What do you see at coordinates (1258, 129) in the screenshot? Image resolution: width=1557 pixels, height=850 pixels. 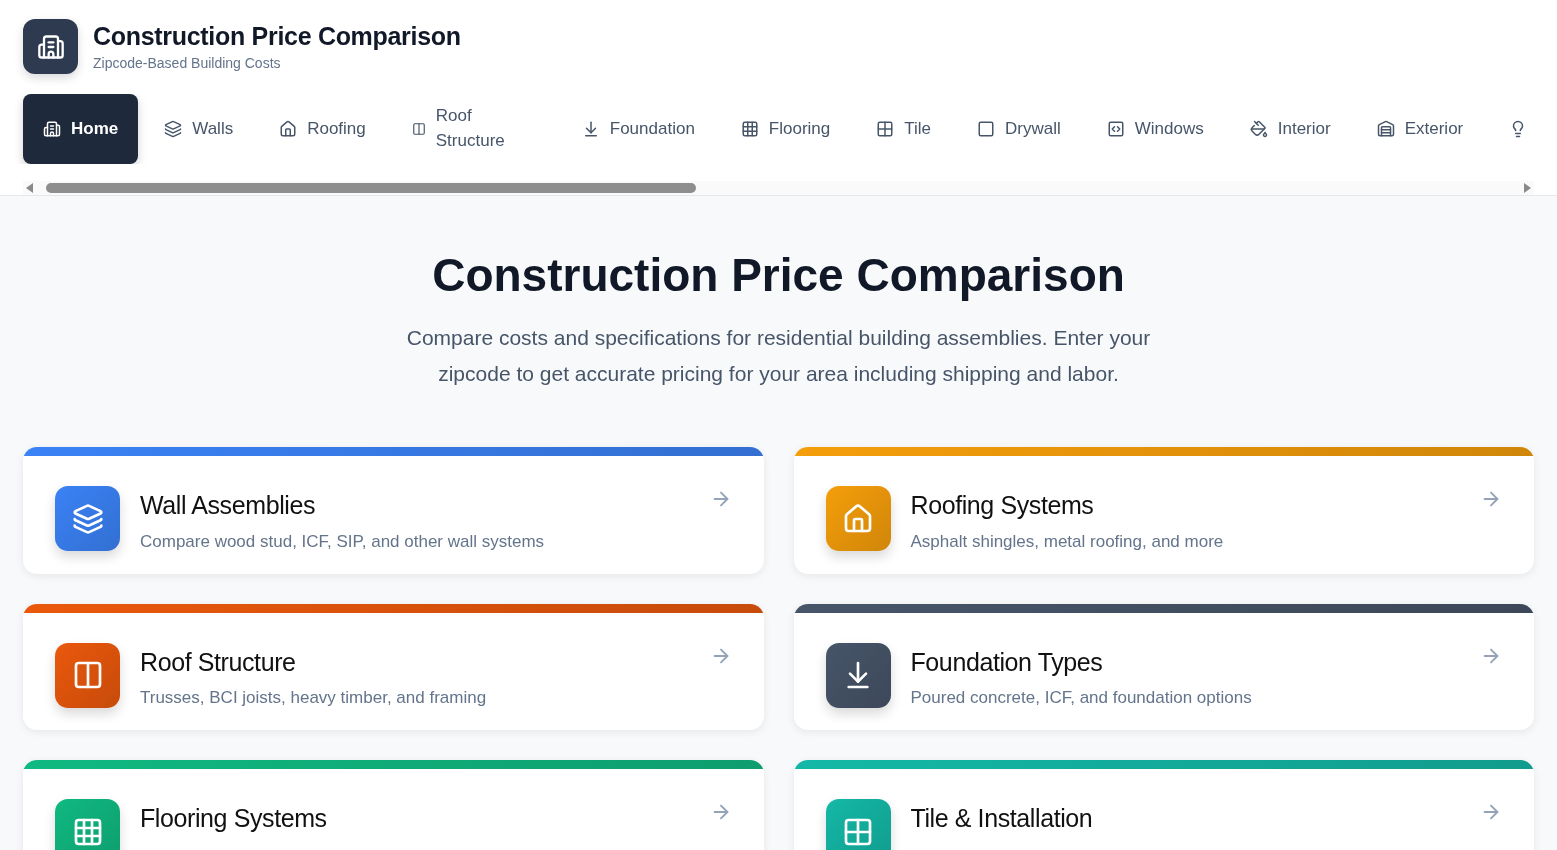 I see `paint-bucket-icon` at bounding box center [1258, 129].